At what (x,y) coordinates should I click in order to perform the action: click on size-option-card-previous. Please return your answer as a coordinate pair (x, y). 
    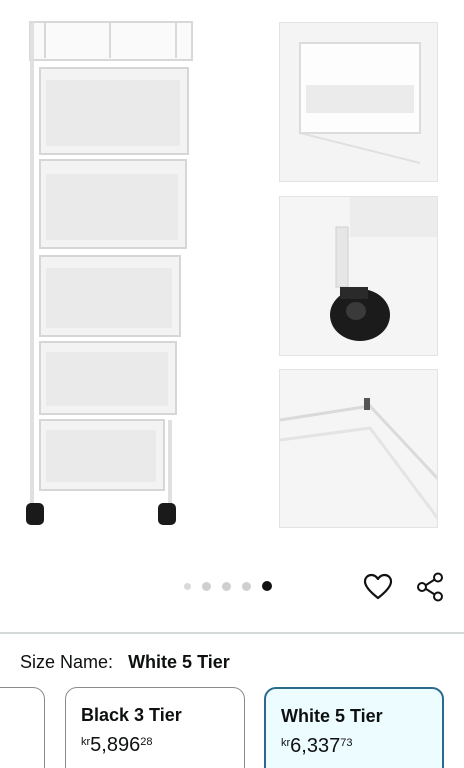
    Looking at the image, I should click on (22, 727).